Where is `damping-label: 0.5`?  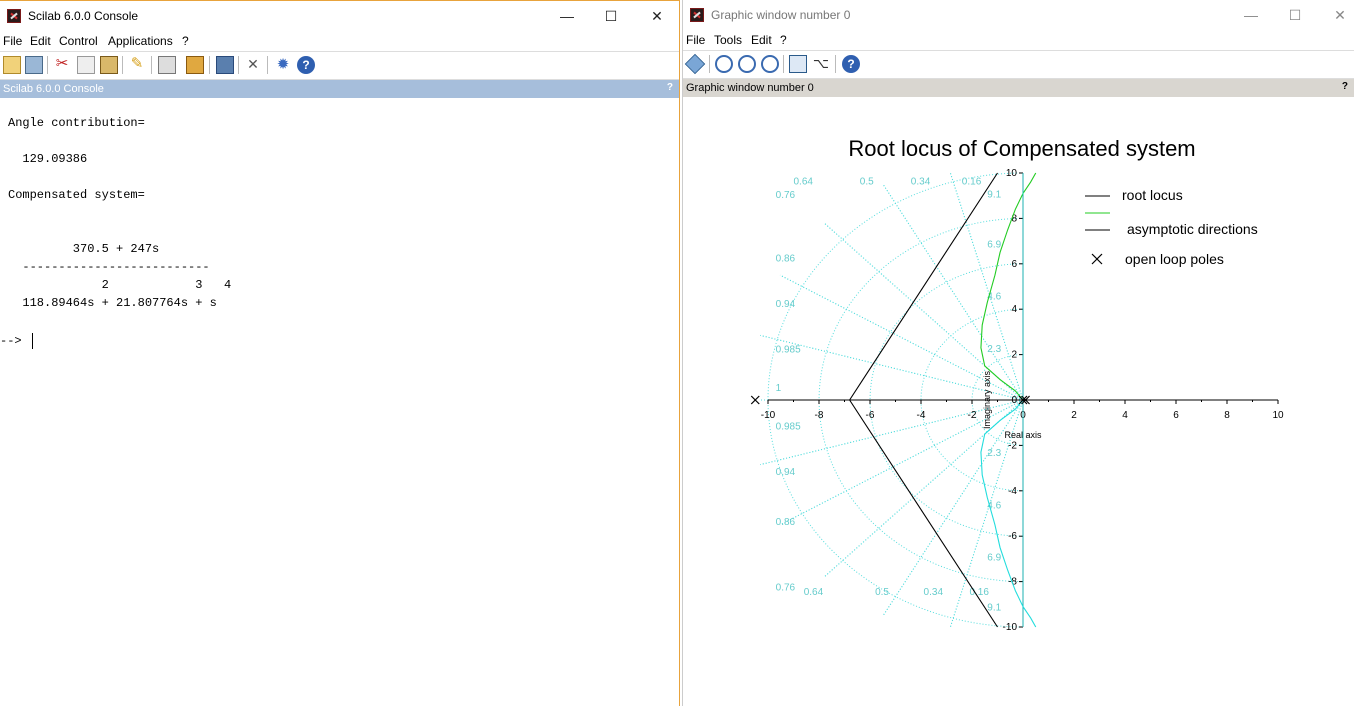
damping-label: 0.5 is located at coordinates (867, 181).